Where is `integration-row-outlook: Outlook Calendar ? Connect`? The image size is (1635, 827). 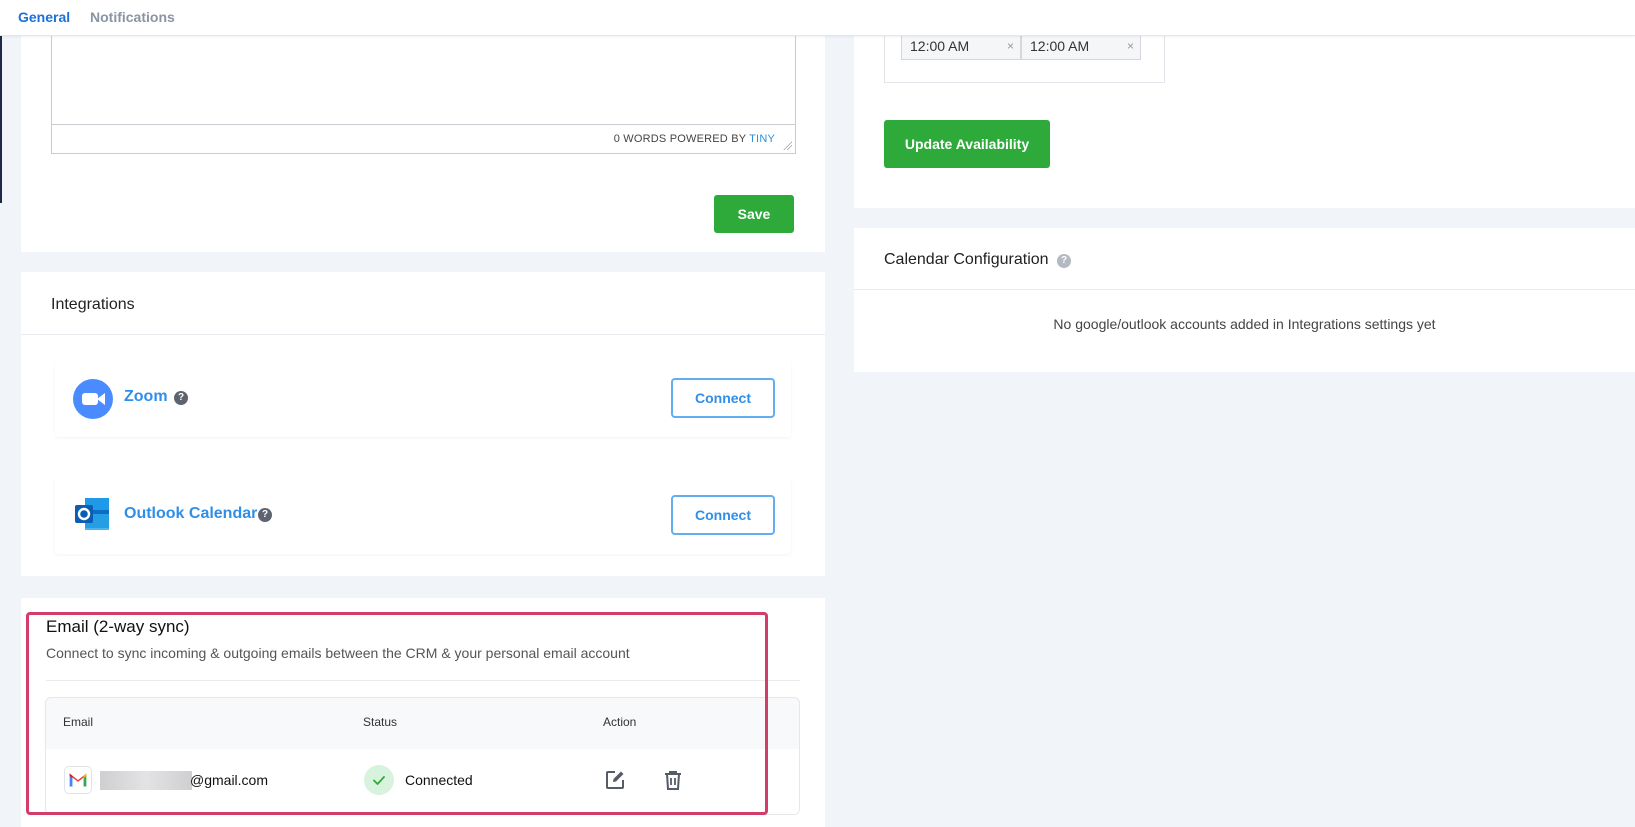
integration-row-outlook: Outlook Calendar ? Connect is located at coordinates (423, 515).